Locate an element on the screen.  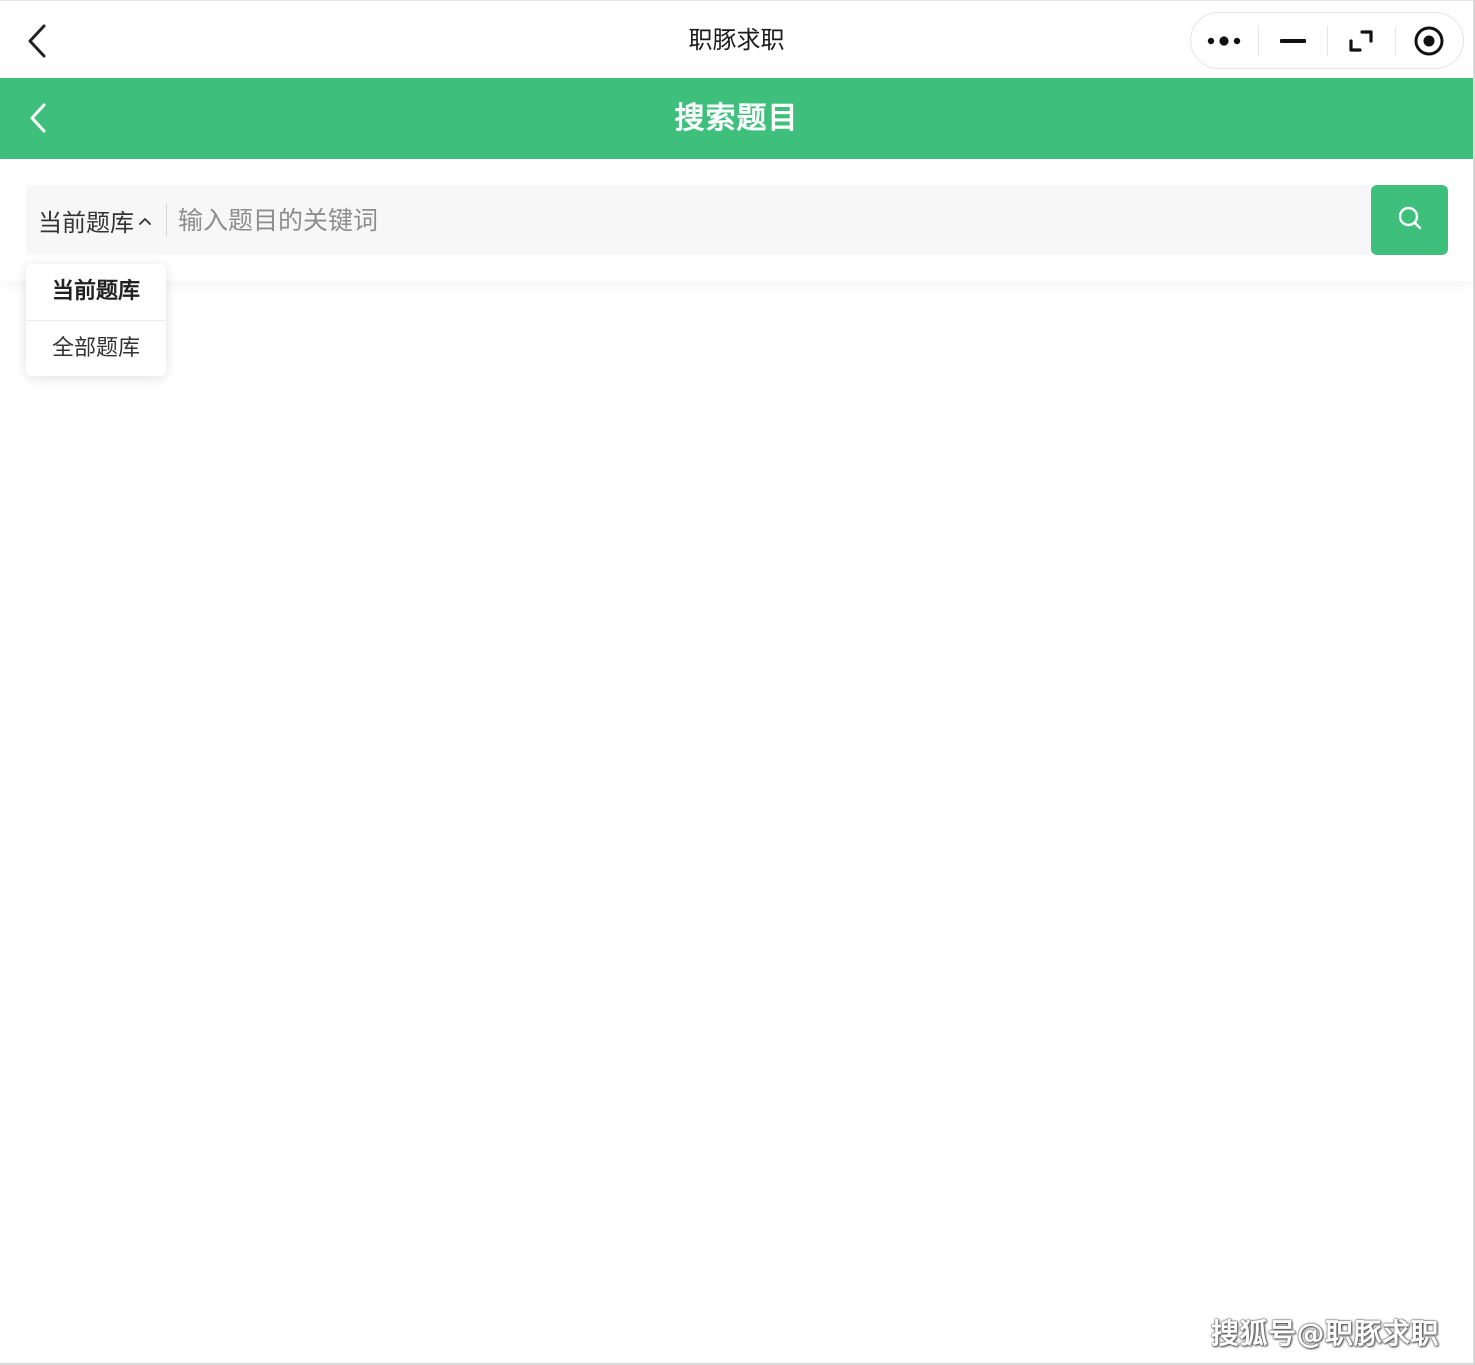
search-area: 当前题库 is located at coordinates (736, 220).